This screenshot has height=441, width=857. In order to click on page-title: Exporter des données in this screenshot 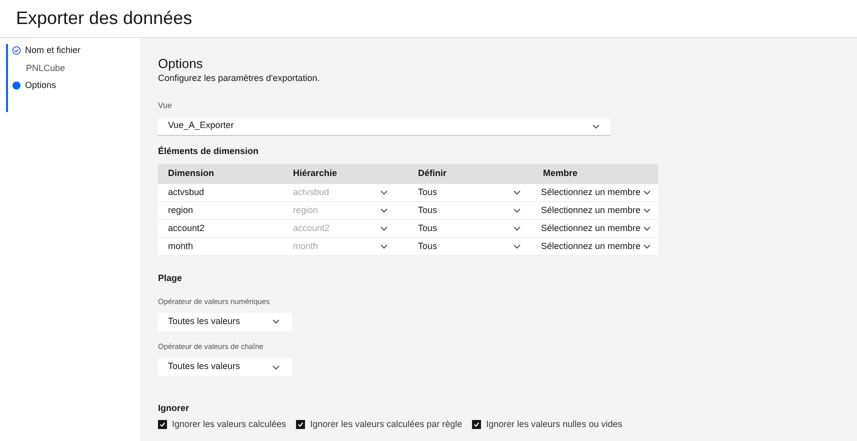, I will do `click(104, 18)`.